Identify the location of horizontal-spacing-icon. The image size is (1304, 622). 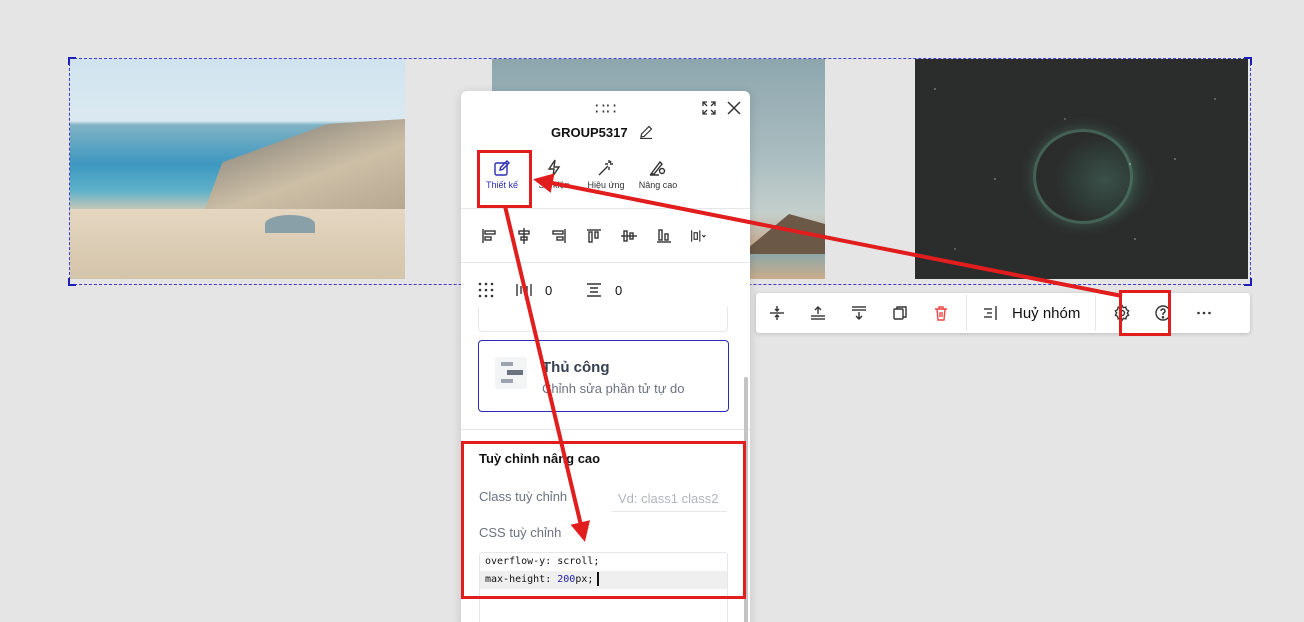
(524, 290).